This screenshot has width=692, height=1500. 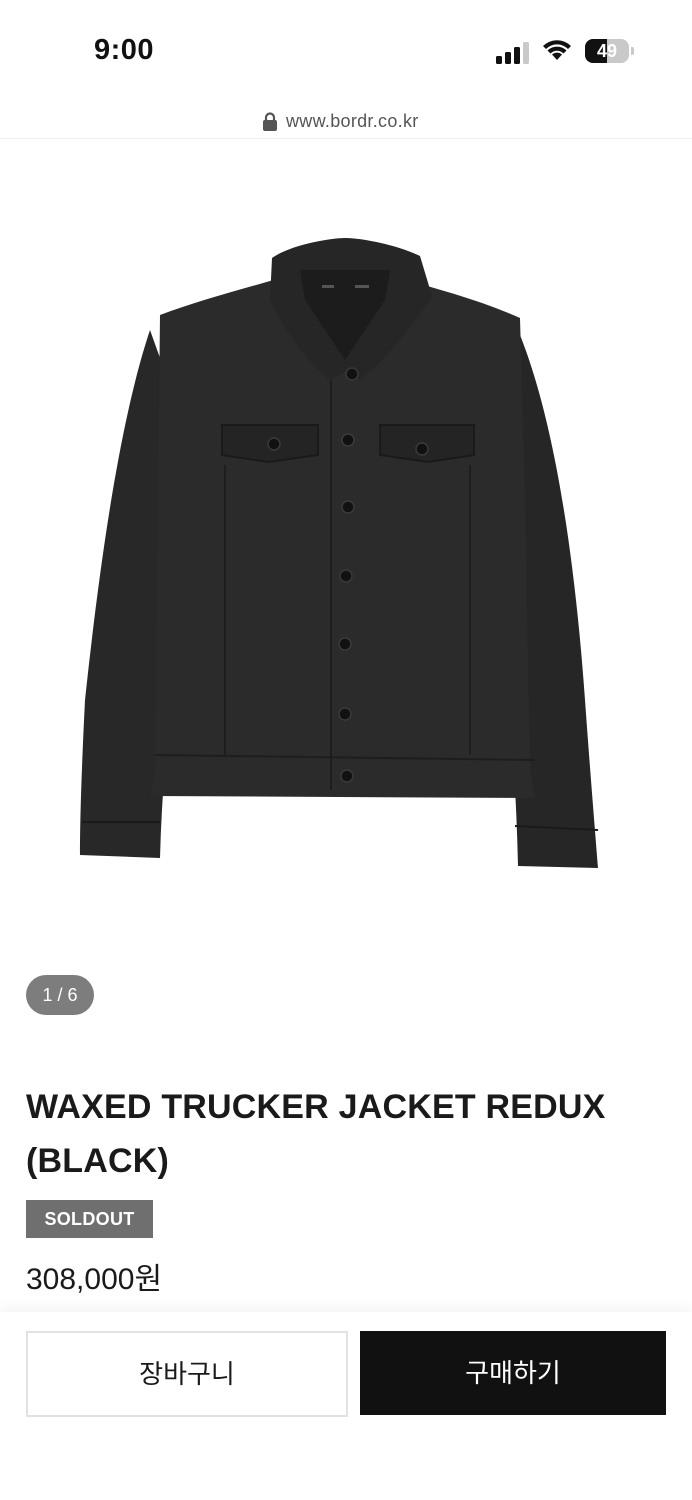 What do you see at coordinates (557, 50) in the screenshot?
I see `wifi-icon` at bounding box center [557, 50].